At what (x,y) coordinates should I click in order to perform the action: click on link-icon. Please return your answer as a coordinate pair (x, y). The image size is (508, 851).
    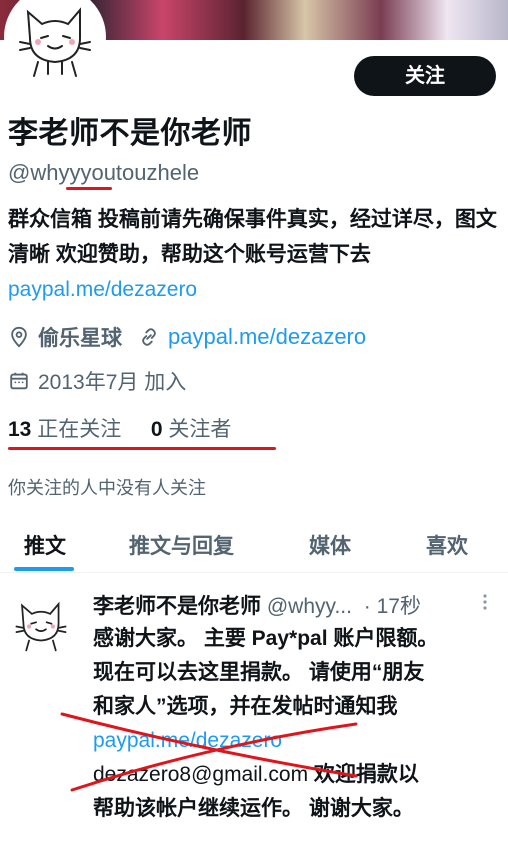
    Looking at the image, I should click on (149, 337).